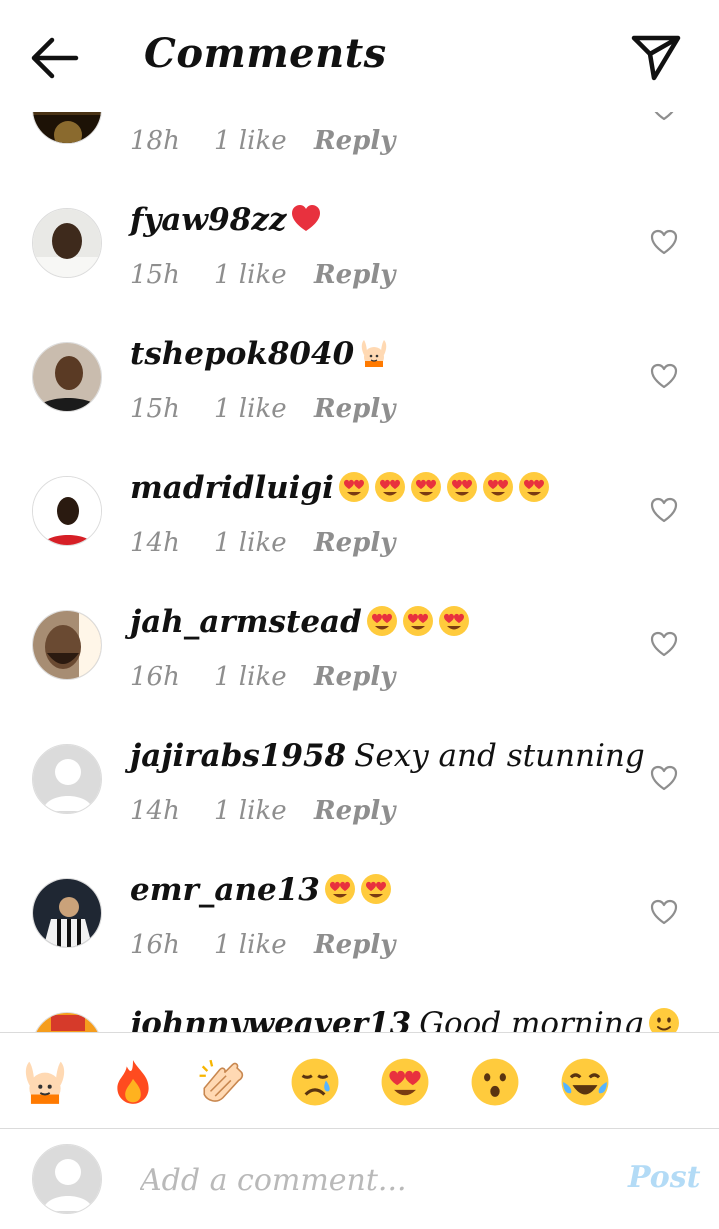 The width and height of the screenshot is (719, 1229). I want to click on comment-username: emr_ane13, so click(225, 890).